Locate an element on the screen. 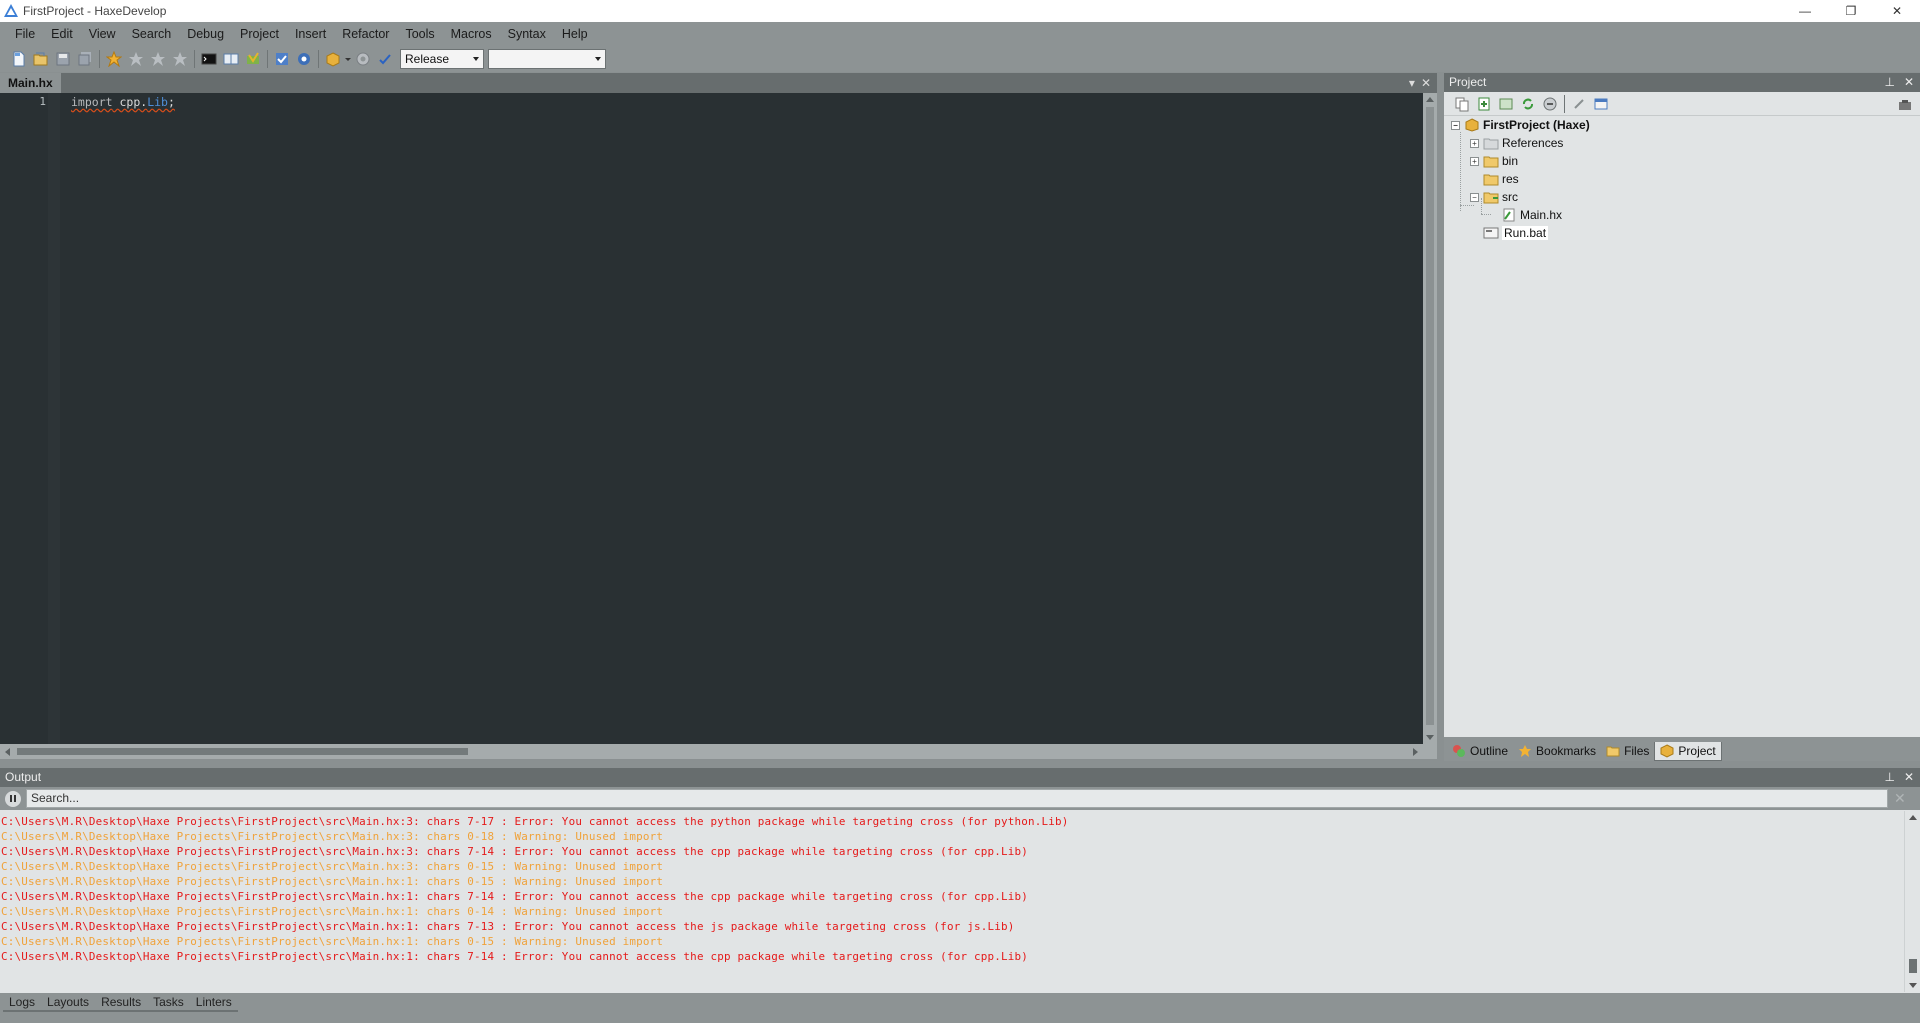  menu-edit: Edit is located at coordinates (62, 34).